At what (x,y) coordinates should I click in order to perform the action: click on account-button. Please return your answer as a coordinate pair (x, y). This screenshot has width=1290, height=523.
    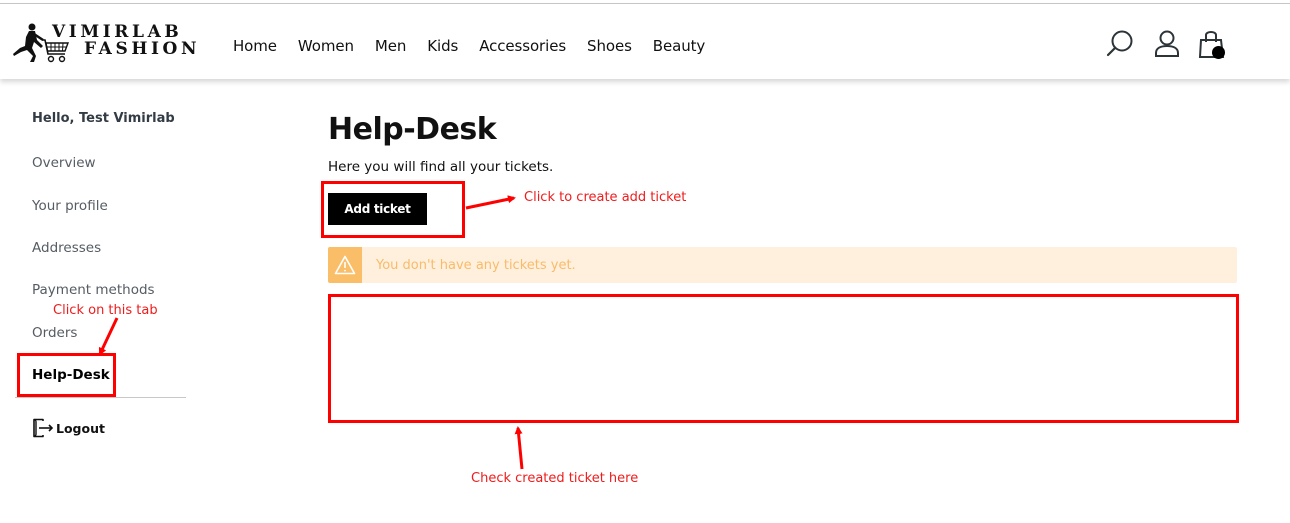
    Looking at the image, I should click on (1169, 46).